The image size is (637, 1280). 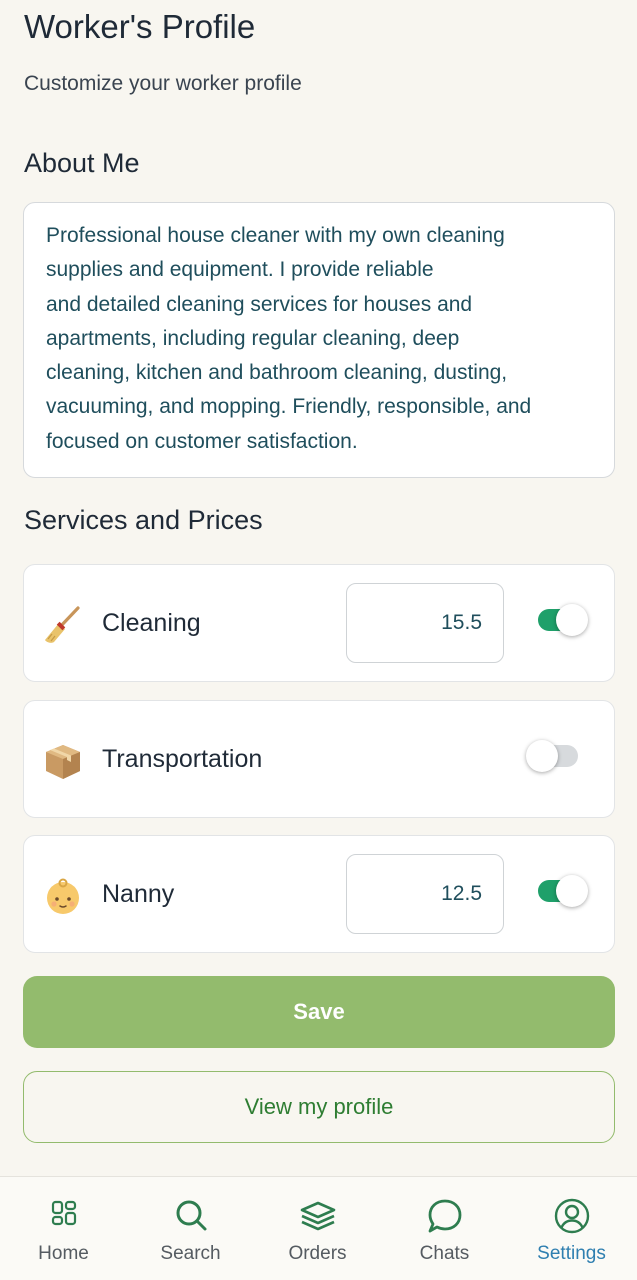 What do you see at coordinates (444, 1253) in the screenshot?
I see `nav-label: Chats` at bounding box center [444, 1253].